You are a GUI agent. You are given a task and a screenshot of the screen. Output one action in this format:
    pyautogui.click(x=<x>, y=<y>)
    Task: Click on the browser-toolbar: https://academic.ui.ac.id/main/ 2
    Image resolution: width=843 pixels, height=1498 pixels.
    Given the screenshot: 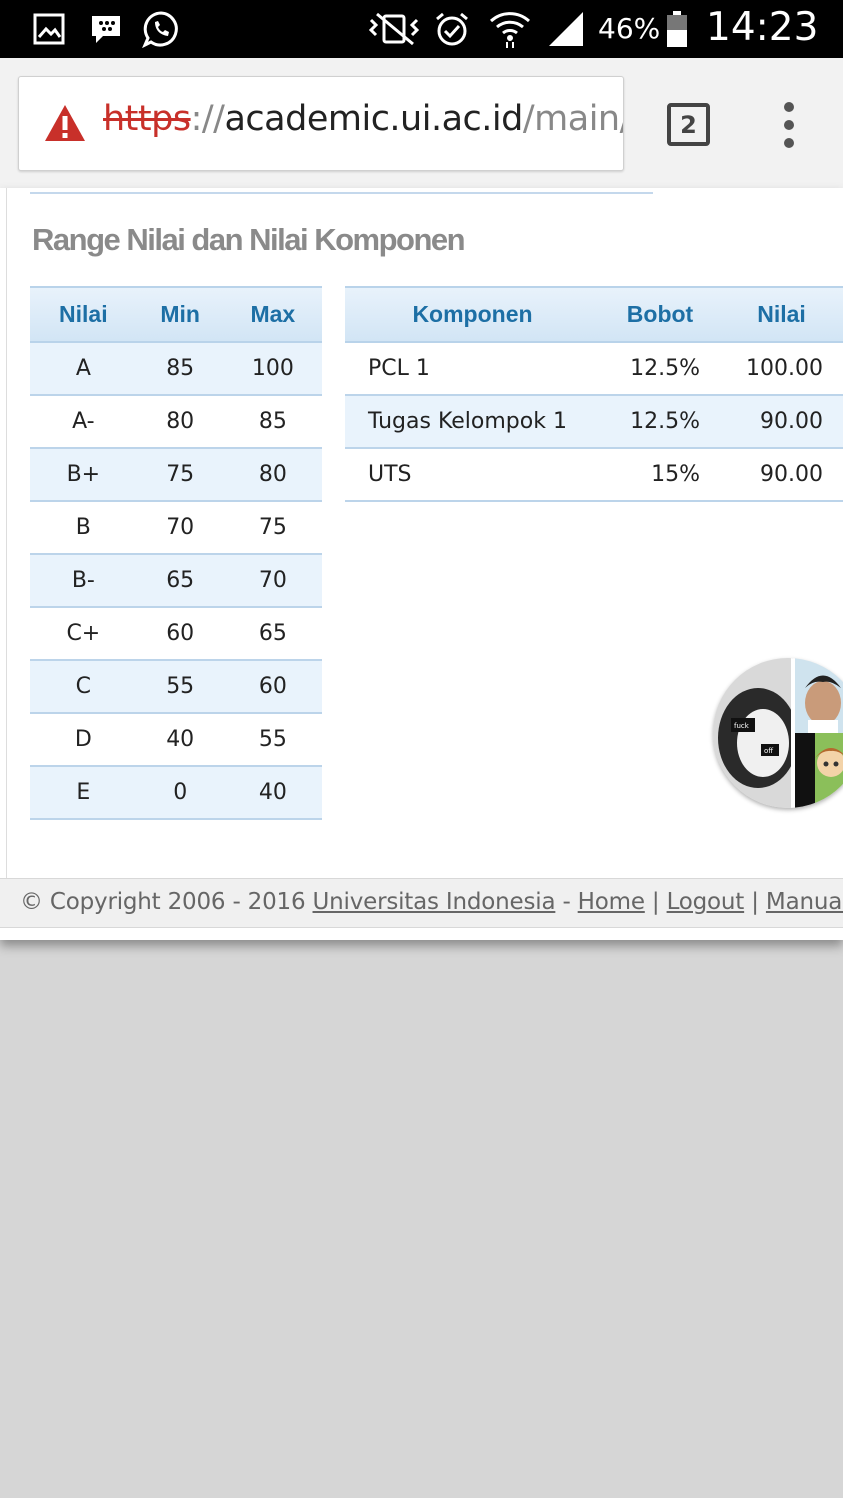 What is the action you would take?
    pyautogui.click(x=421, y=123)
    